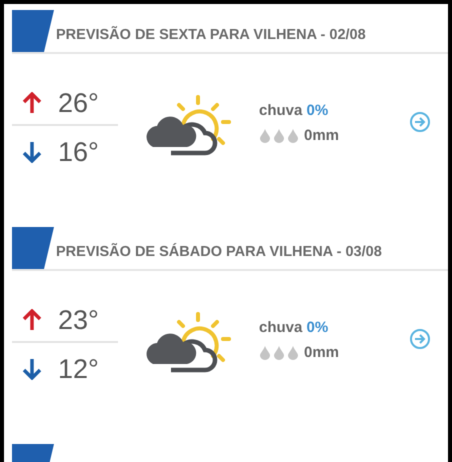  Describe the element at coordinates (78, 103) in the screenshot. I see `high-temperature: 26°` at that location.